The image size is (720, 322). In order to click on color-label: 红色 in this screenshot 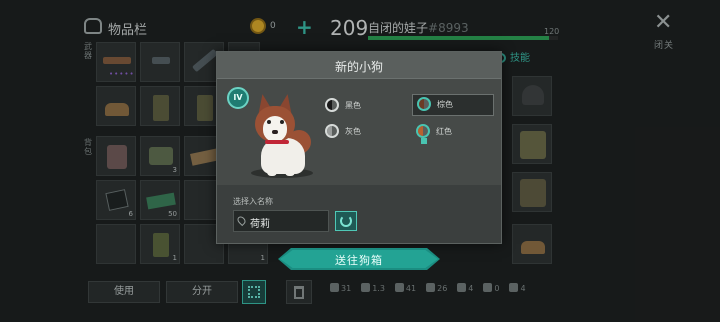, I will do `click(444, 131)`.